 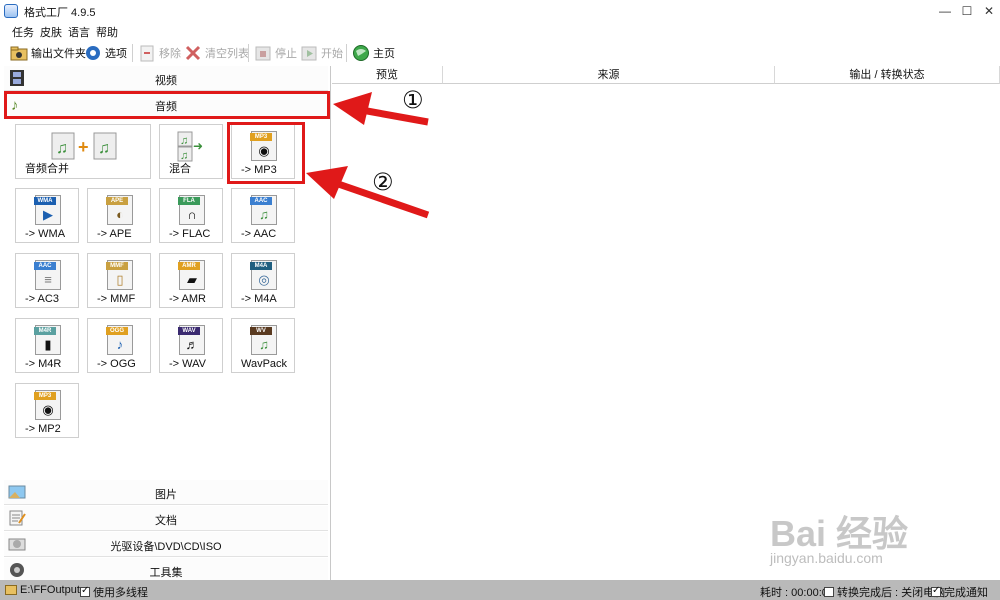 I want to click on output-path: E:\FFOutput, so click(x=42, y=590).